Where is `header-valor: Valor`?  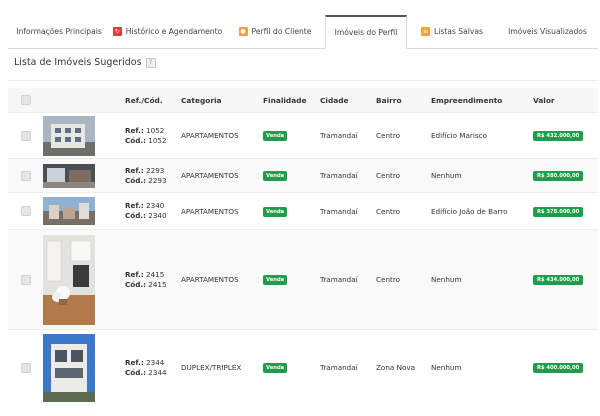
header-valor: Valor is located at coordinates (544, 100).